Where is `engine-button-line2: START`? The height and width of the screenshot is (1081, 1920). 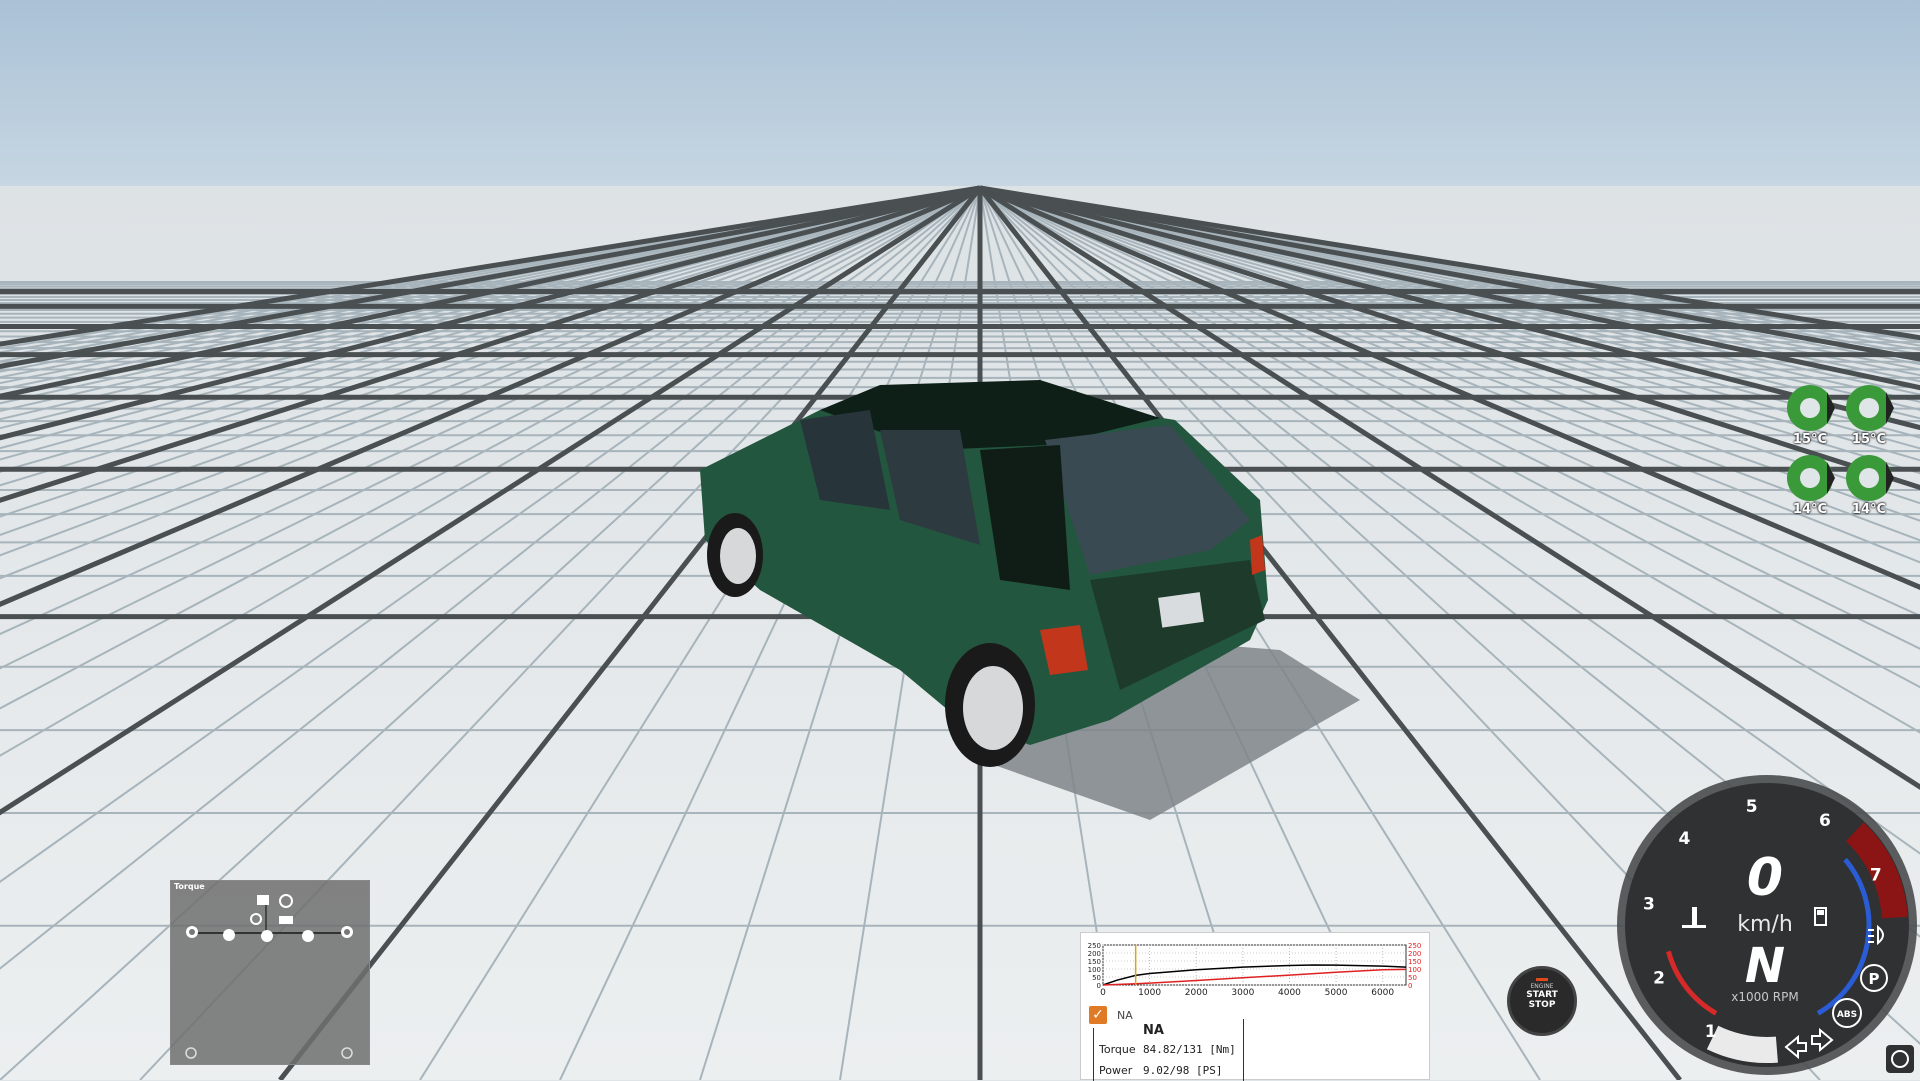
engine-button-line2: START is located at coordinates (1542, 995).